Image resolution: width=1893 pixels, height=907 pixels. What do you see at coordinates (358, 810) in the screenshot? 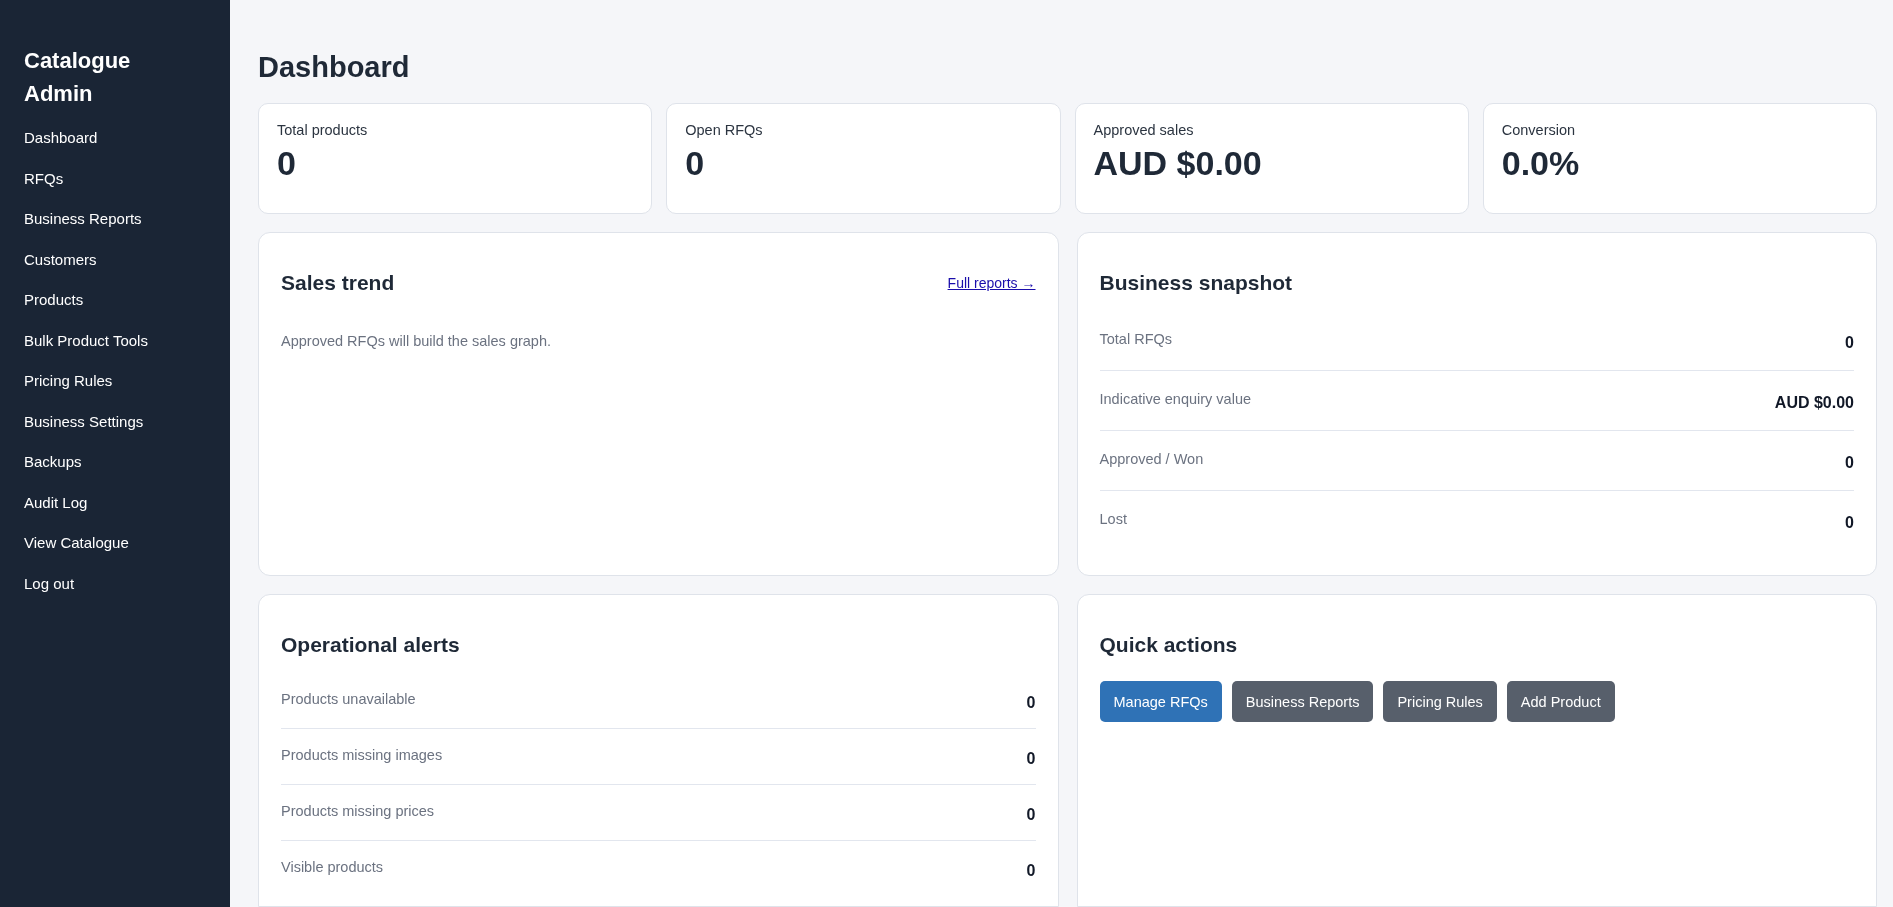
I see `metric-label: Products missing prices` at bounding box center [358, 810].